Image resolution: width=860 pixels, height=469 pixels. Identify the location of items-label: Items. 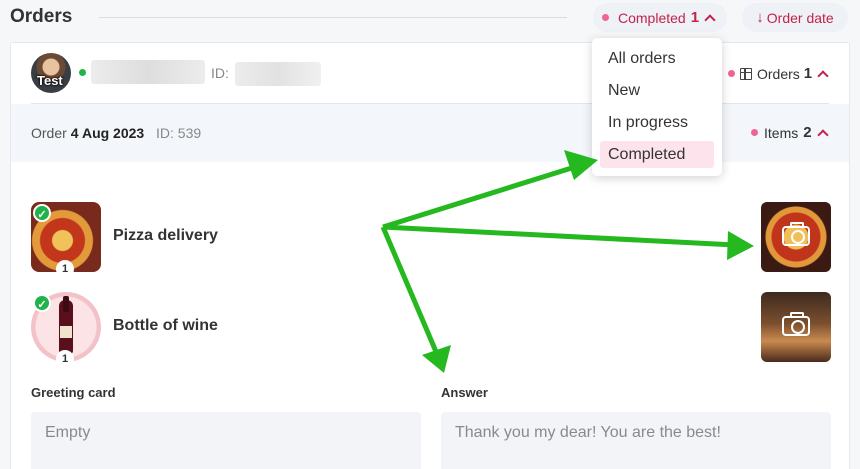
(781, 132).